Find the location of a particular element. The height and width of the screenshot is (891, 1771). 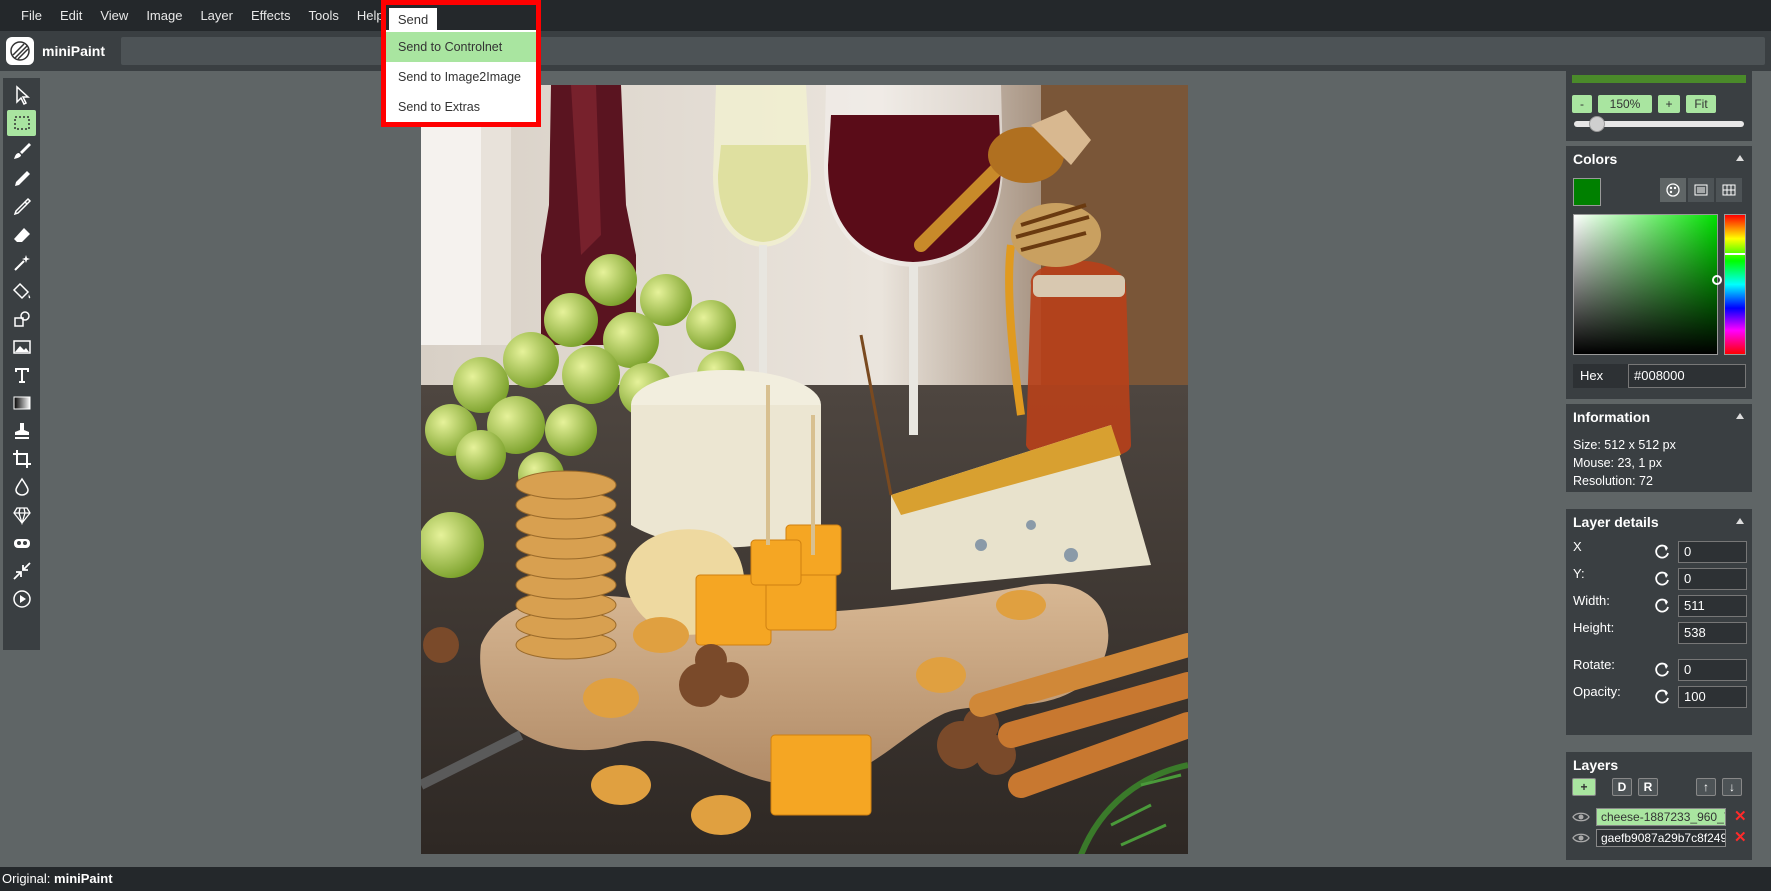

status-app-name: miniPaint is located at coordinates (83, 878).